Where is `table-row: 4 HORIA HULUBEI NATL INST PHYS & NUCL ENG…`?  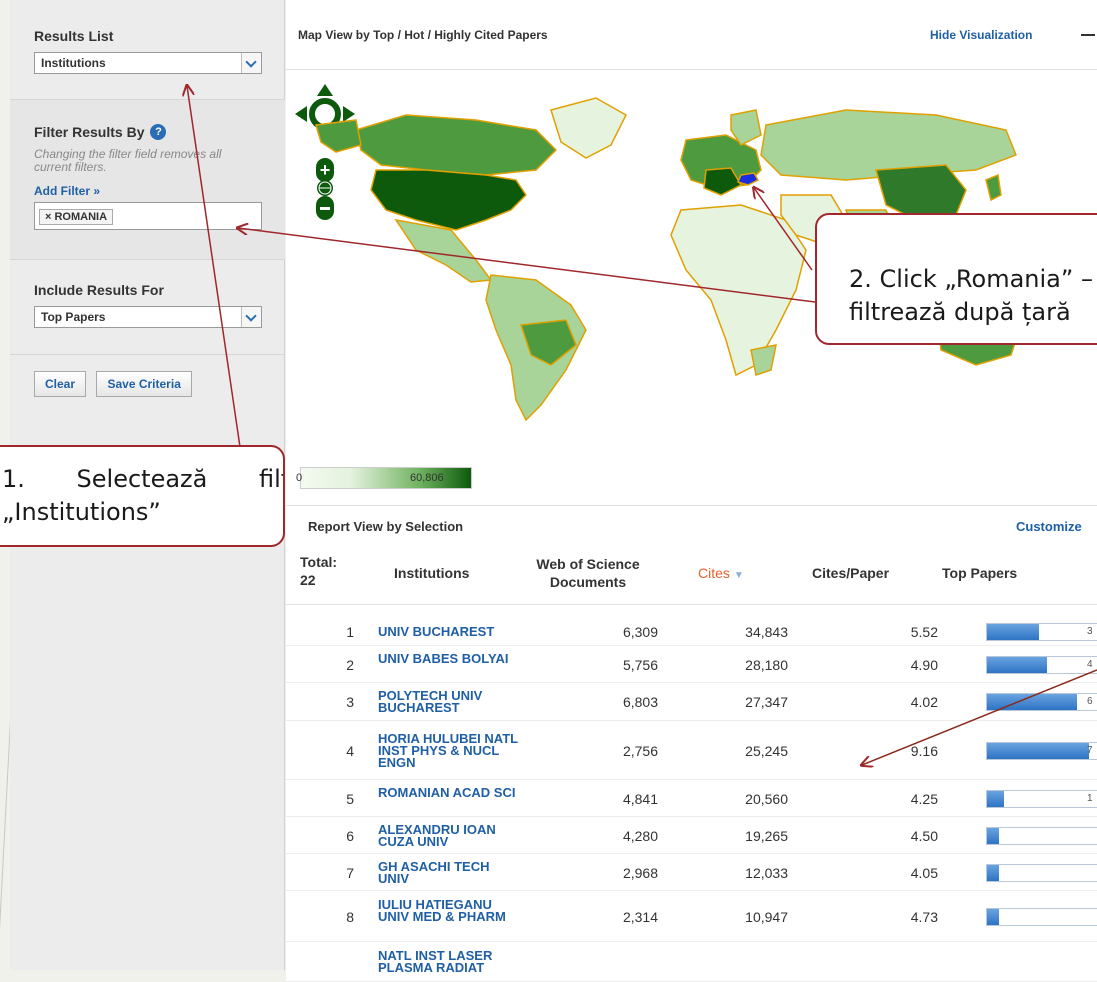 table-row: 4 HORIA HULUBEI NATL INST PHYS & NUCL ENG… is located at coordinates (691, 750).